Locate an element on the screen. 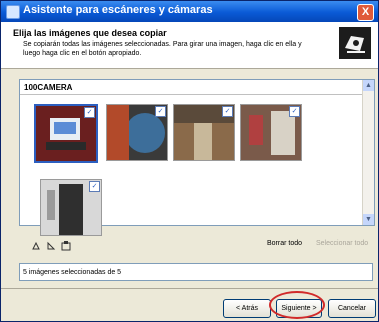  close-button: X is located at coordinates (365, 12).